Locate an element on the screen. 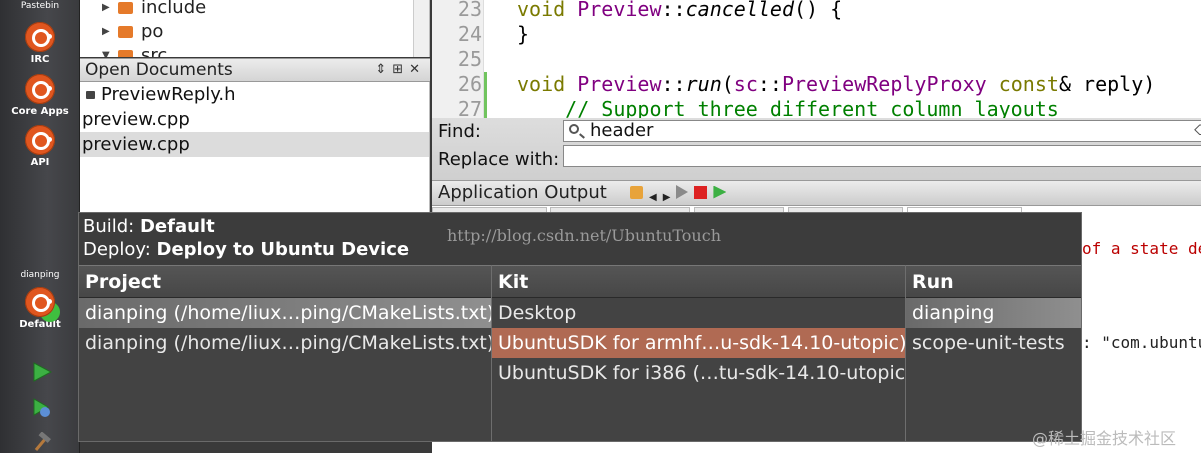  output-toolbar: ◀ ▶ is located at coordinates (678, 194).